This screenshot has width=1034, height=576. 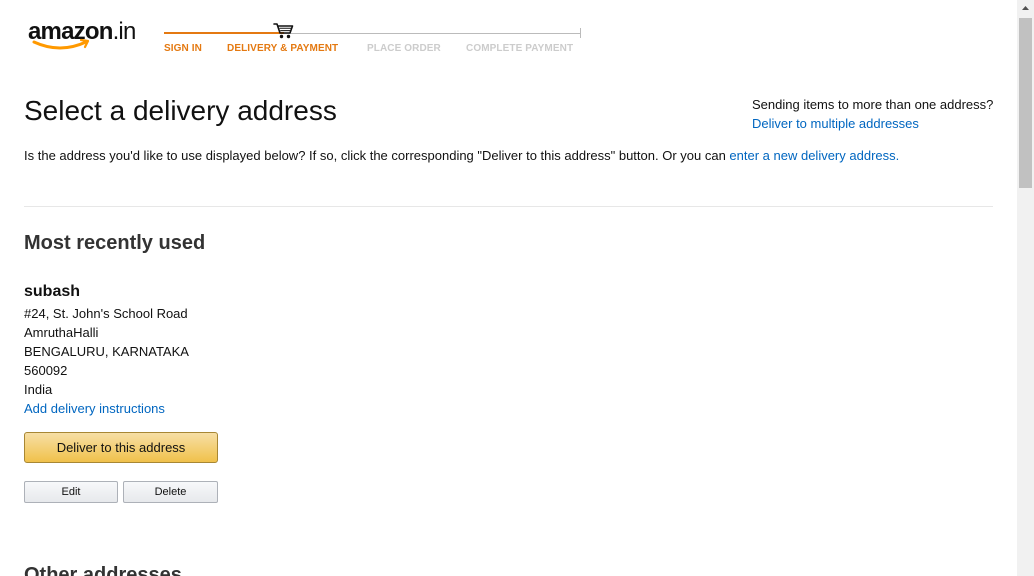 What do you see at coordinates (115, 243) in the screenshot?
I see `recent-heading: Most recently used` at bounding box center [115, 243].